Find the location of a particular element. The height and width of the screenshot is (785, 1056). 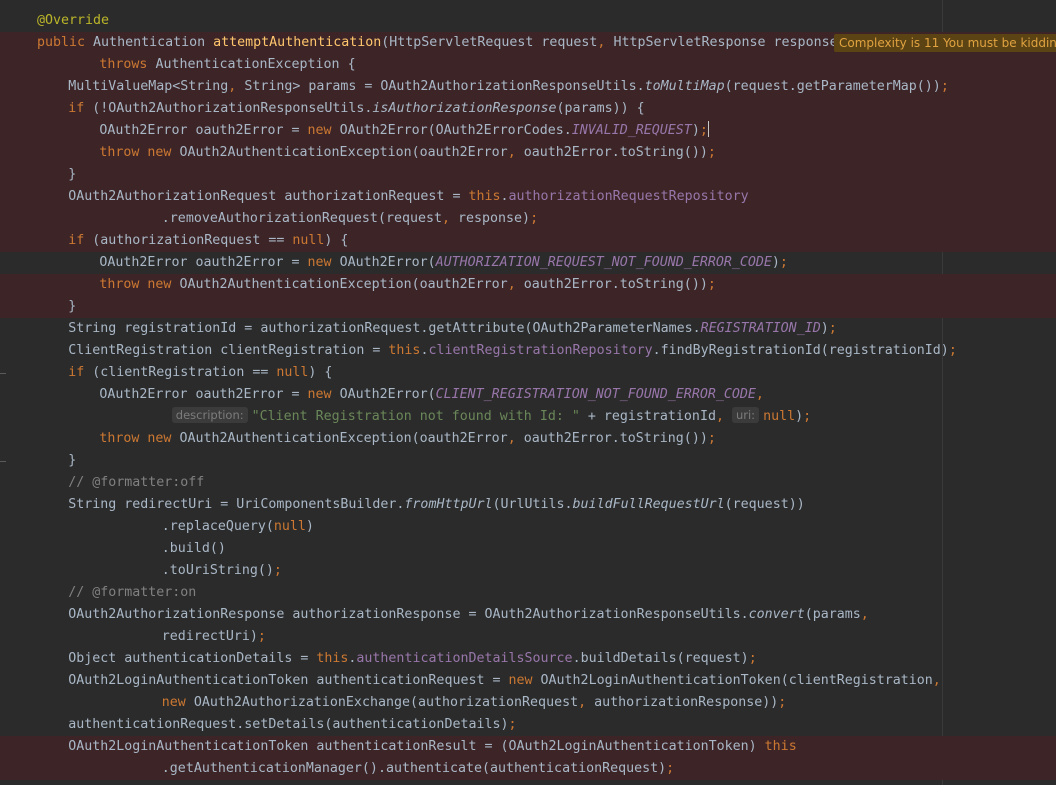

code-token: buildFullRequestUrl is located at coordinates (648, 504).